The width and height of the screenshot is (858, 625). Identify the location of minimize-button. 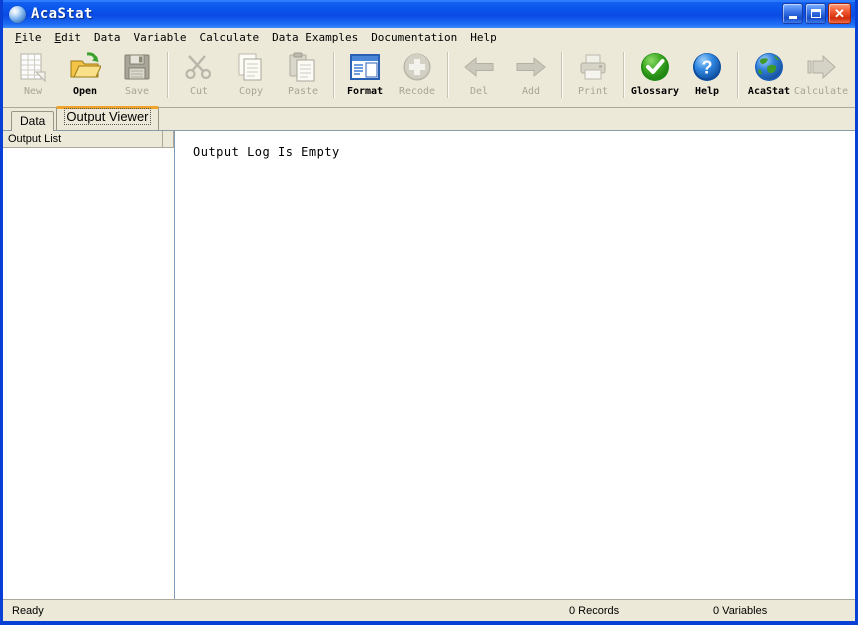
(792, 13).